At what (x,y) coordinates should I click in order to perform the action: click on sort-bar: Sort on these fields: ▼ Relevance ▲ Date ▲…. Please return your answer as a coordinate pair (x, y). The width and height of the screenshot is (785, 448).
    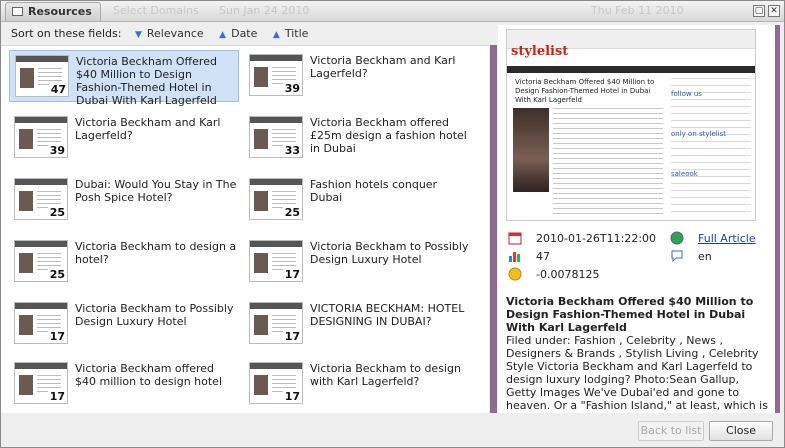
    Looking at the image, I should click on (165, 35).